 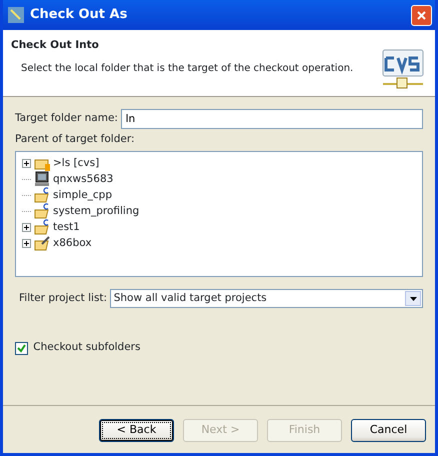 I want to click on tree-item: >ls [cvs], so click(x=75, y=164).